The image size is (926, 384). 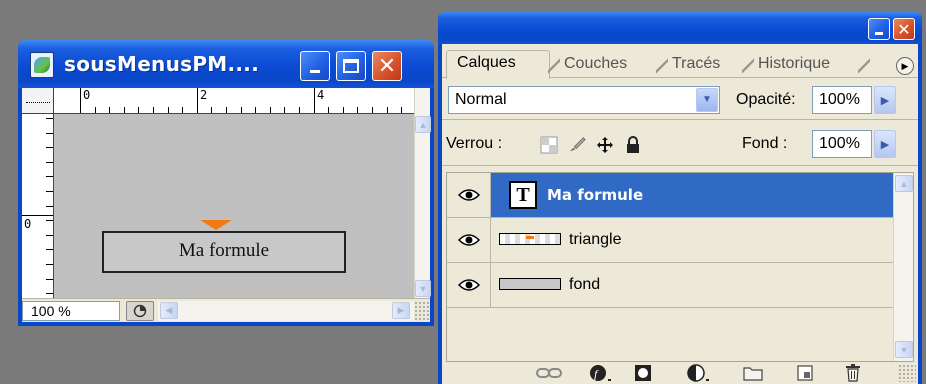 What do you see at coordinates (351, 66) in the screenshot?
I see `maximize-button` at bounding box center [351, 66].